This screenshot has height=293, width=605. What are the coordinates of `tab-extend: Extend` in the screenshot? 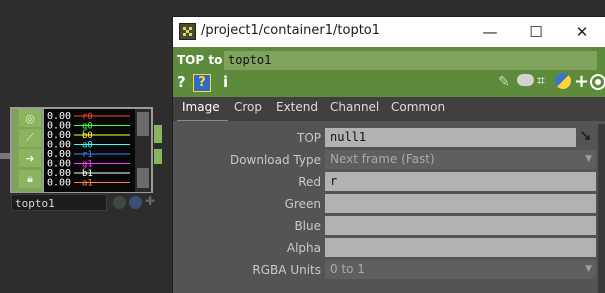 It's located at (297, 107).